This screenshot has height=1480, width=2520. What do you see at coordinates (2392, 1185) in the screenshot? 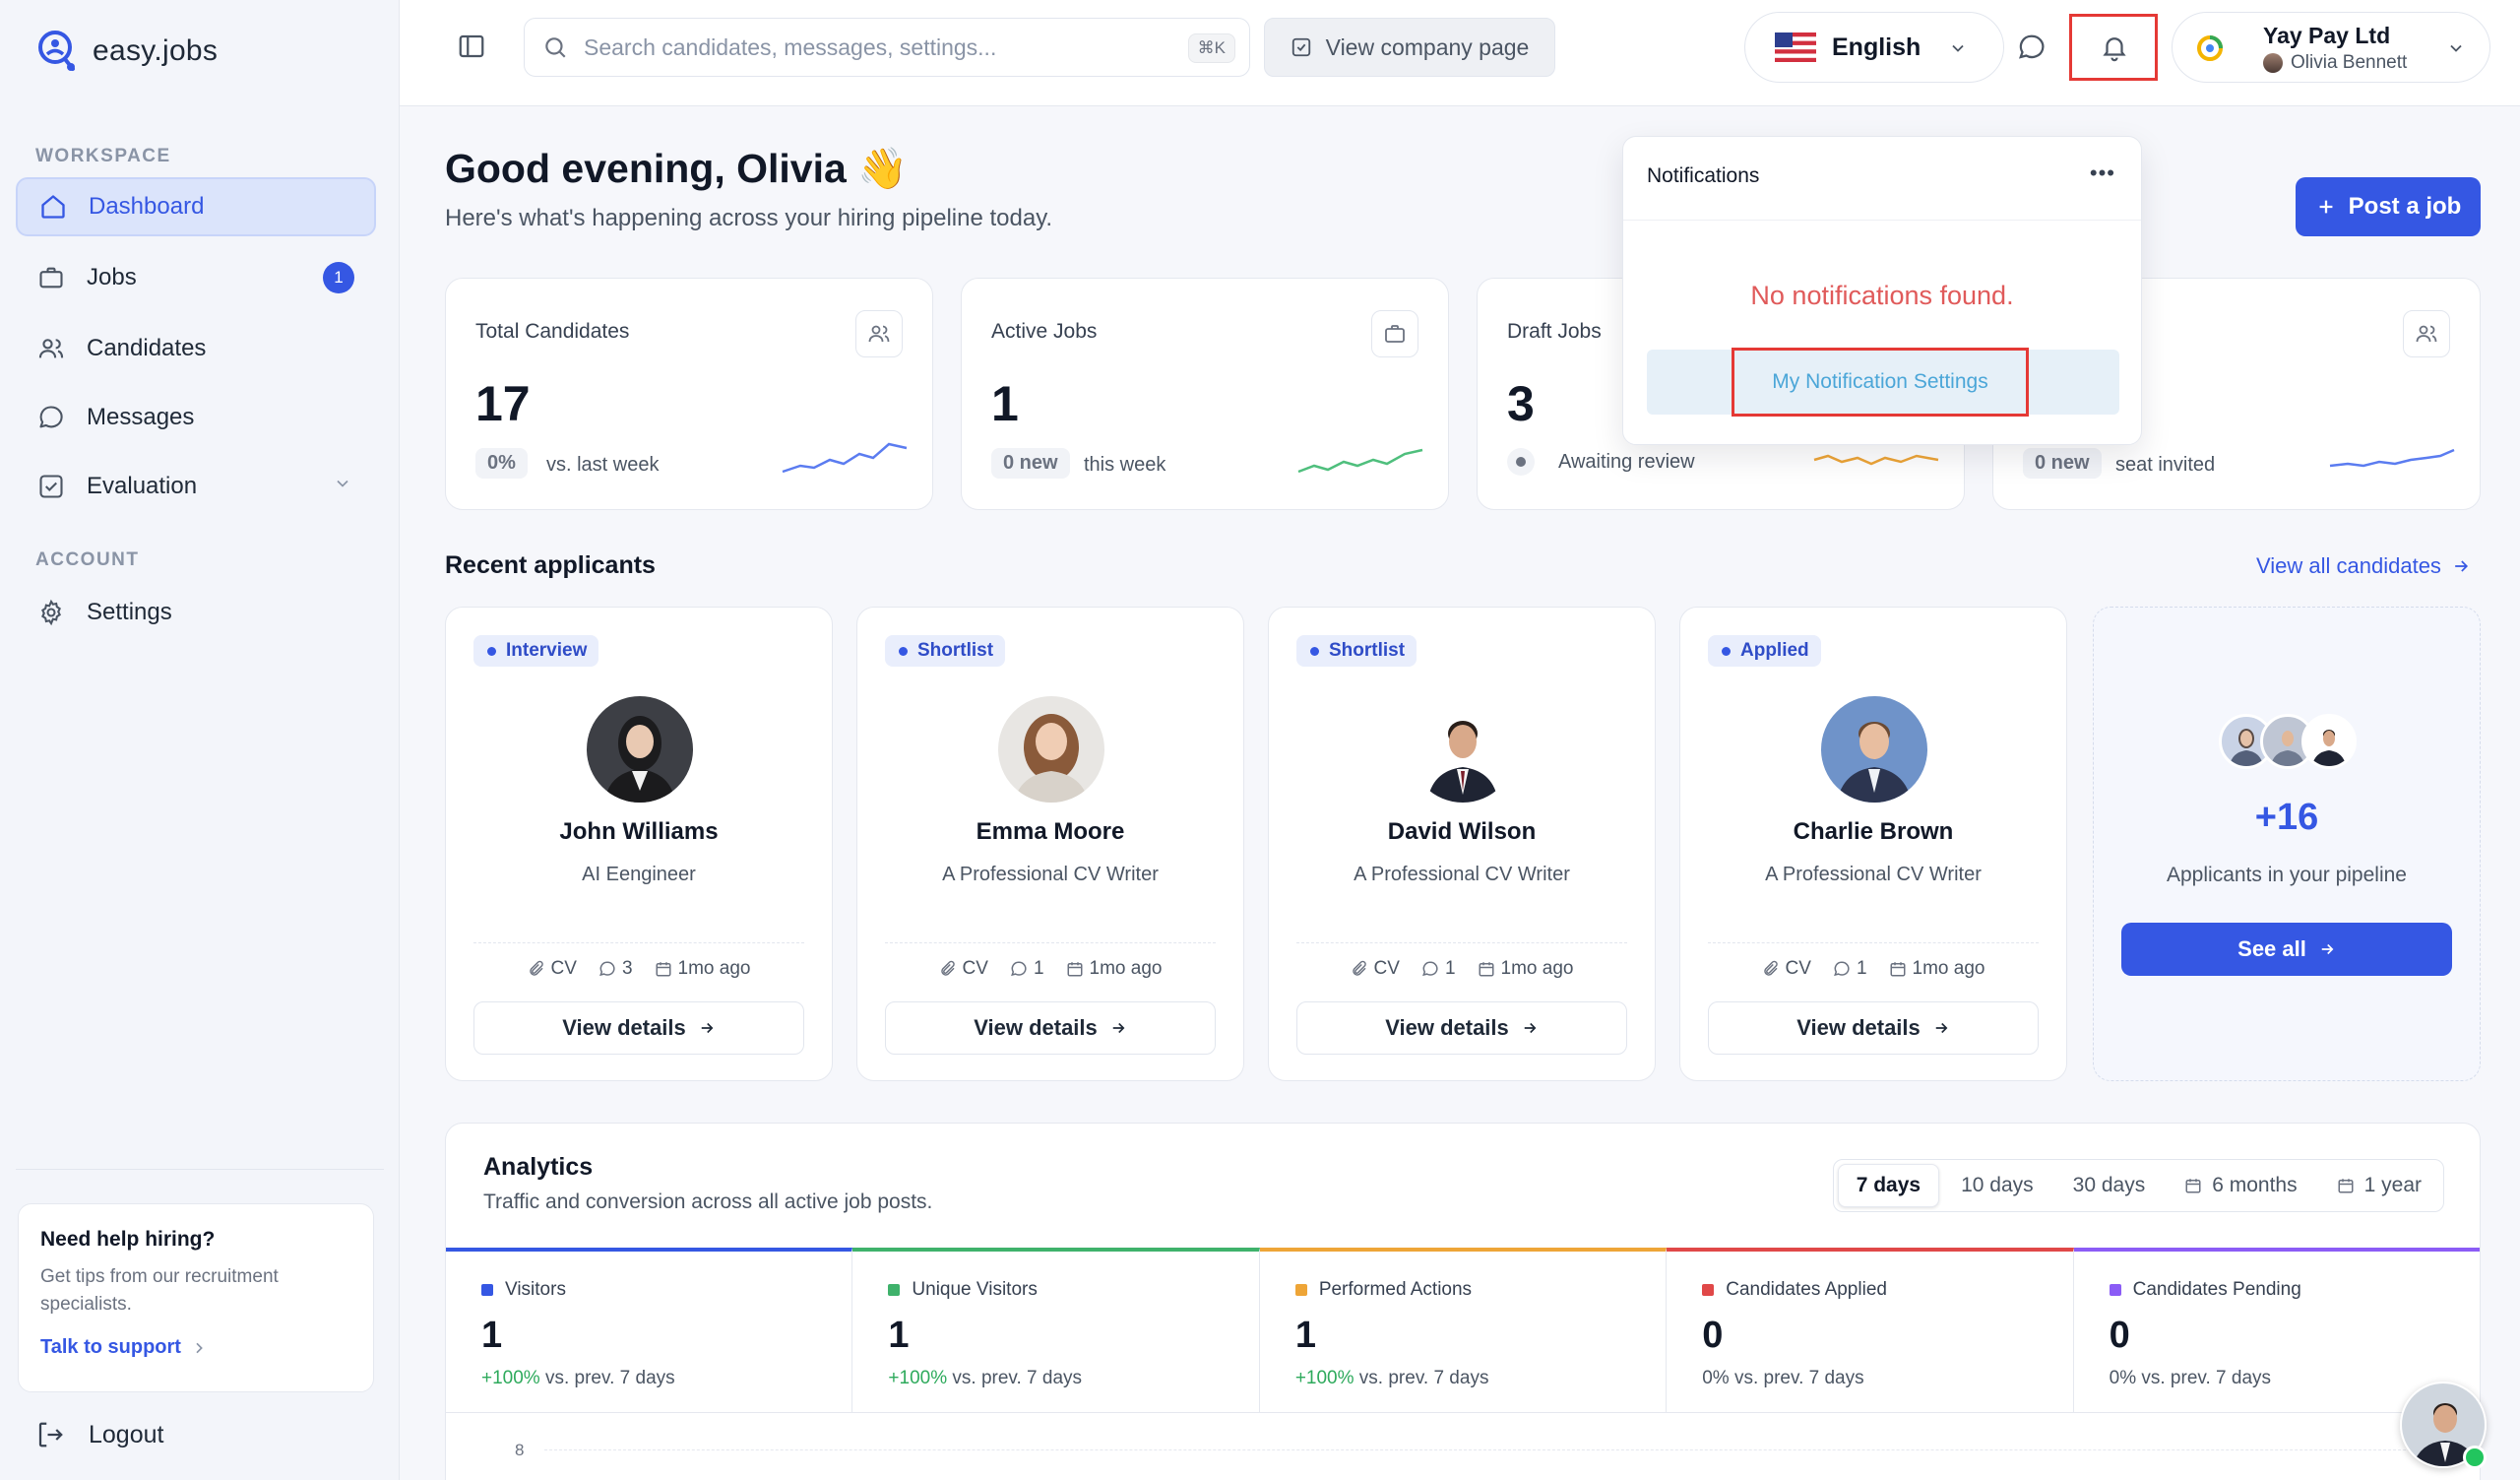
I see `range-label: 1 year` at bounding box center [2392, 1185].